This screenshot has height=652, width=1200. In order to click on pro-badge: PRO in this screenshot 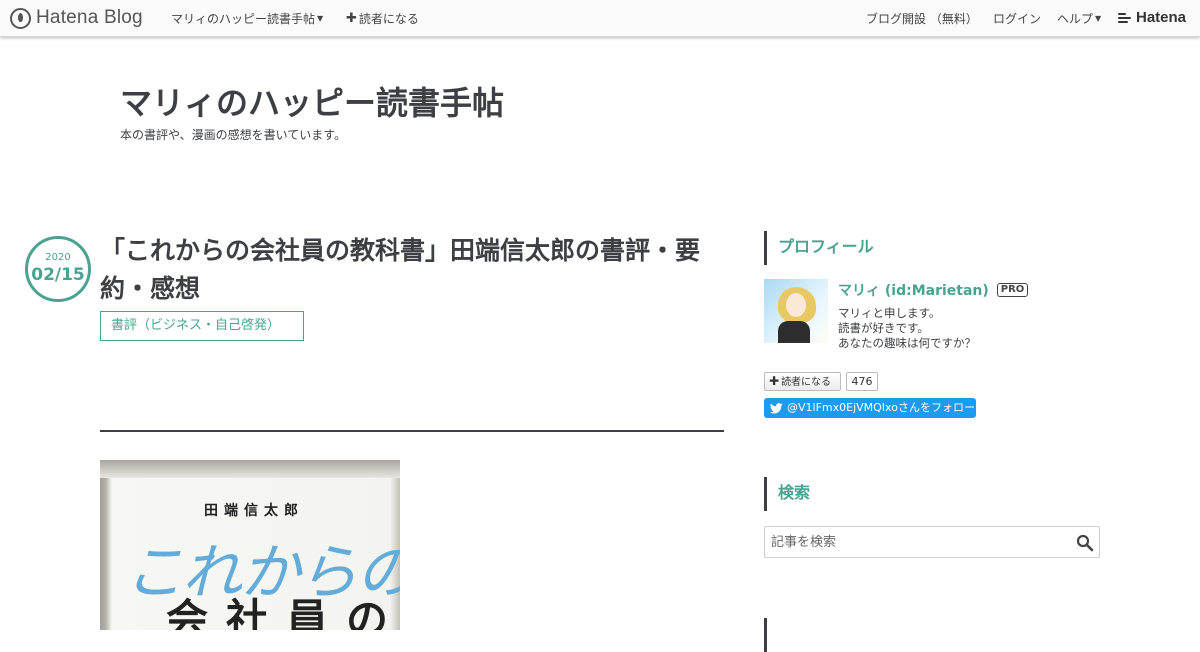, I will do `click(1012, 290)`.